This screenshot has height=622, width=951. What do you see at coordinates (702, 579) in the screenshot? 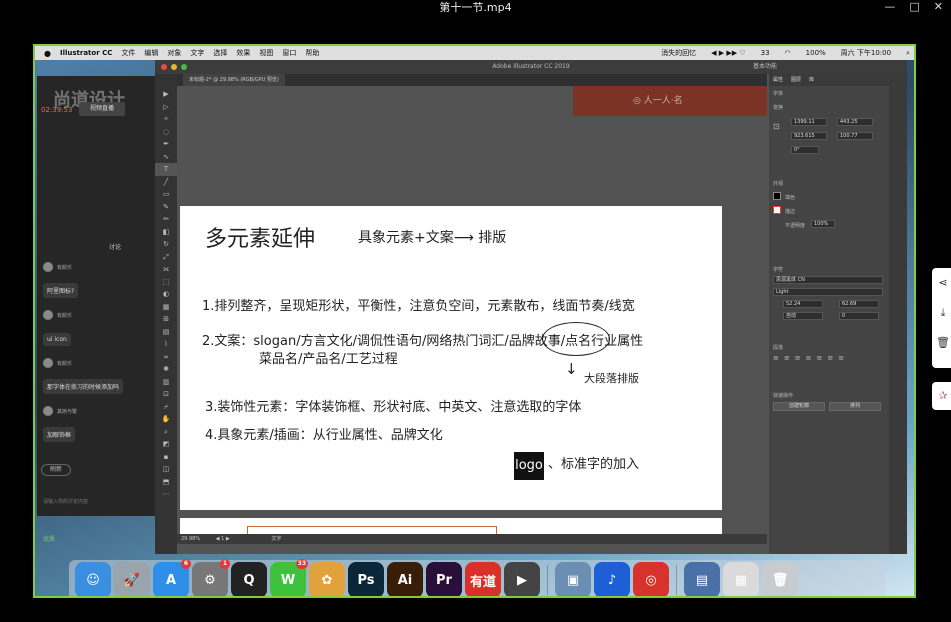
I see `dock-app-icon: ▤` at bounding box center [702, 579].